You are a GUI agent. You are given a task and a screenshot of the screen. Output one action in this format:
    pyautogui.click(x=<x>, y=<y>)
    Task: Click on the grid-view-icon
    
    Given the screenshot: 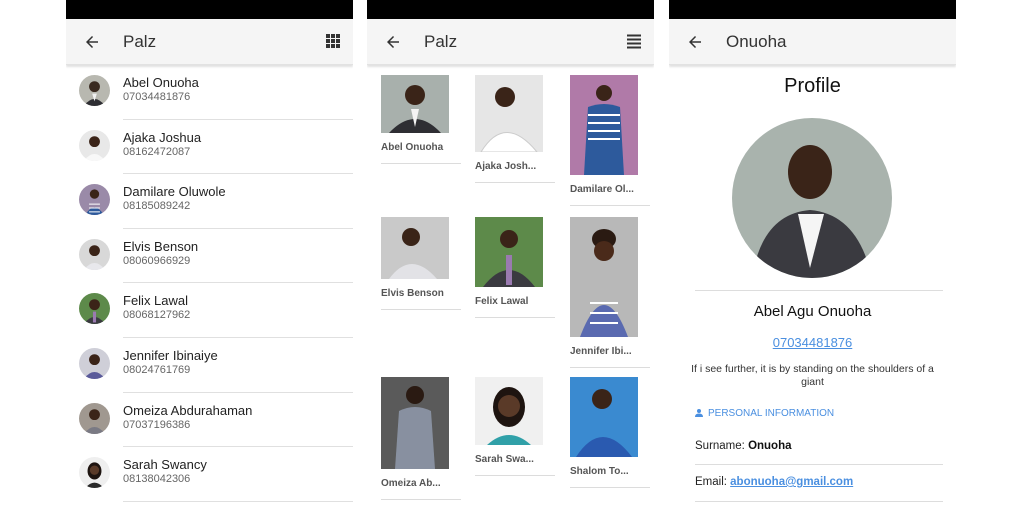 What is the action you would take?
    pyautogui.click(x=333, y=41)
    